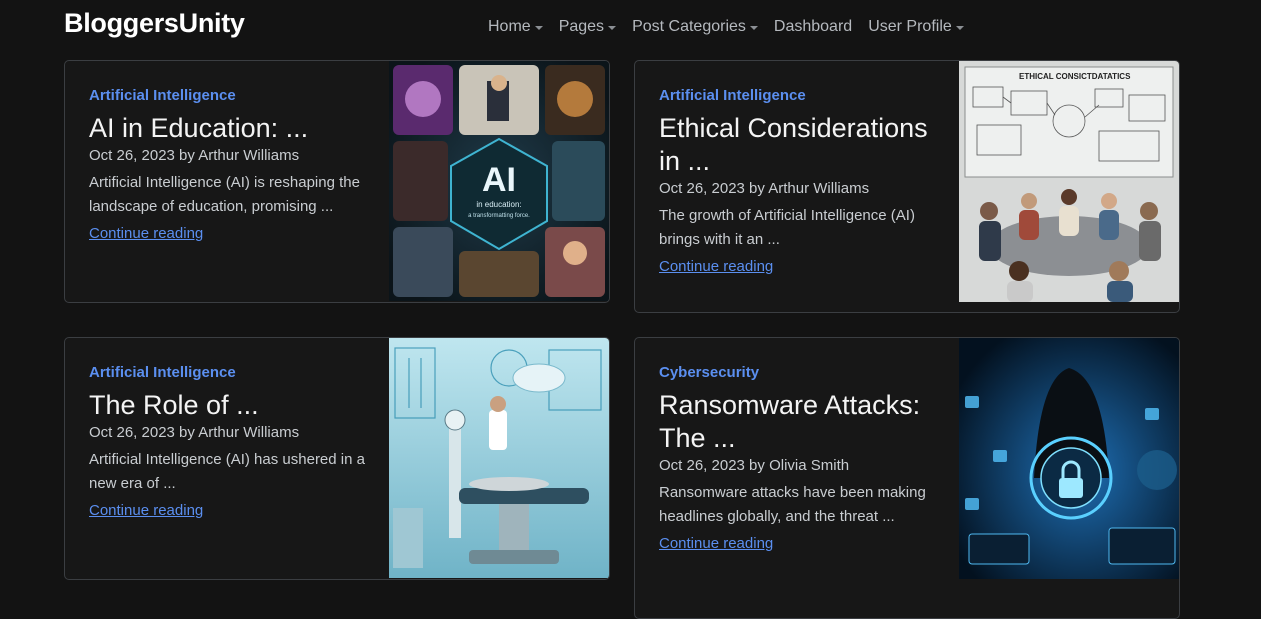 The image size is (1261, 619). Describe the element at coordinates (581, 26) in the screenshot. I see `nav-pages-label: Pages` at that location.